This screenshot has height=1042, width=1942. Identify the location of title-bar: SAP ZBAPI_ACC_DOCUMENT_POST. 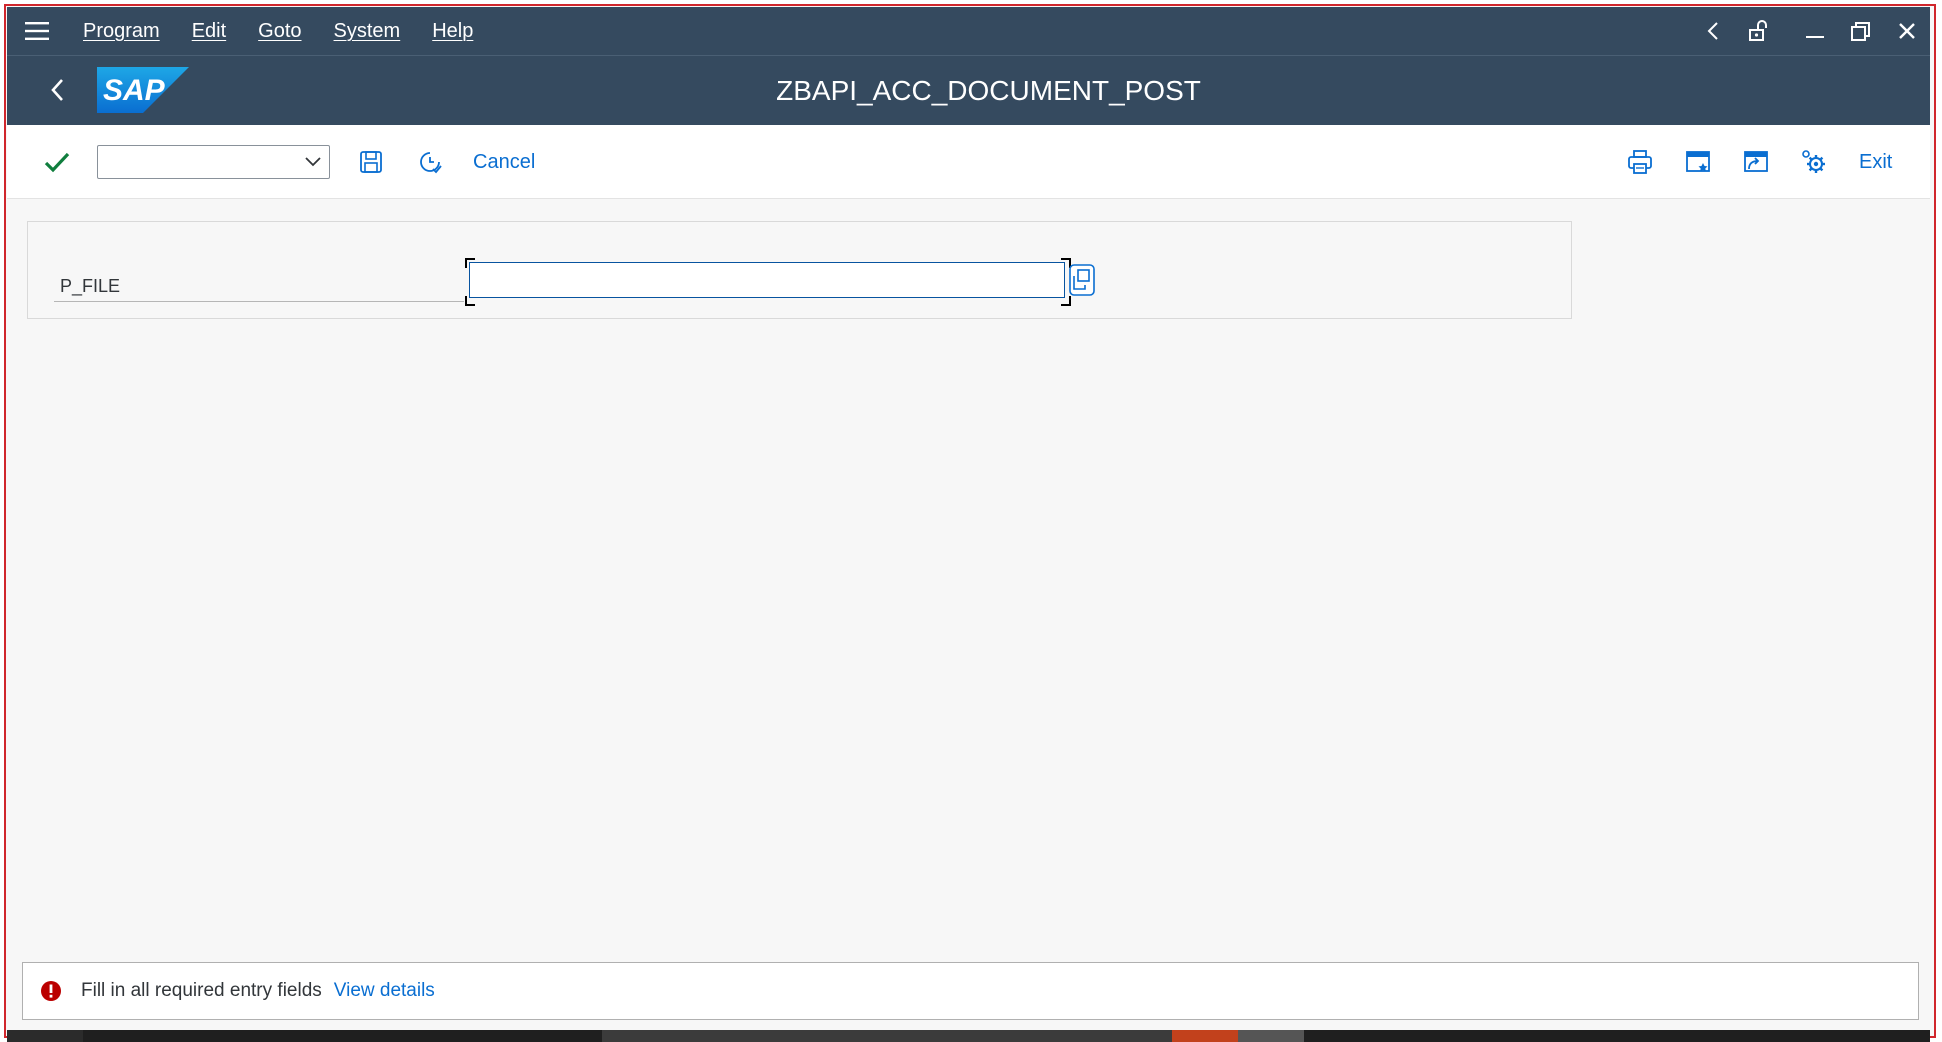
(968, 90).